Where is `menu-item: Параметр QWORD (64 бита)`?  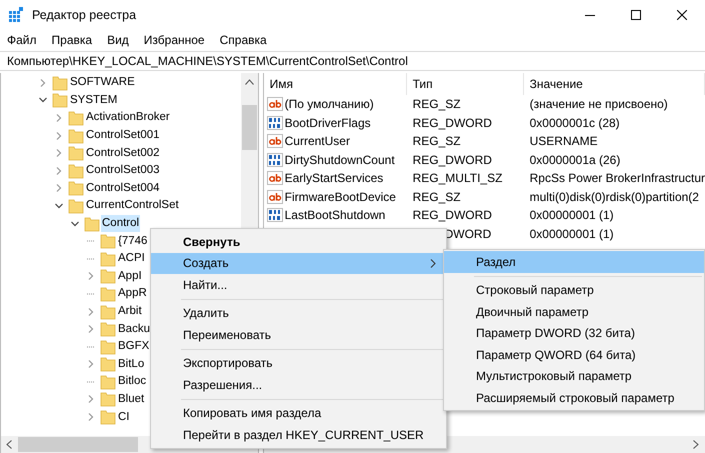 menu-item: Параметр QWORD (64 бита) is located at coordinates (574, 355).